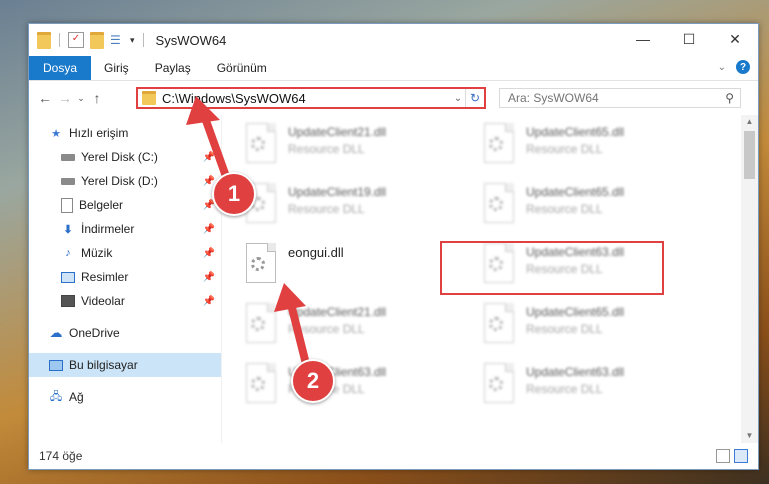  Describe the element at coordinates (125, 333) in the screenshot. I see `nav-onedrive: ☁ OneDrive` at that location.